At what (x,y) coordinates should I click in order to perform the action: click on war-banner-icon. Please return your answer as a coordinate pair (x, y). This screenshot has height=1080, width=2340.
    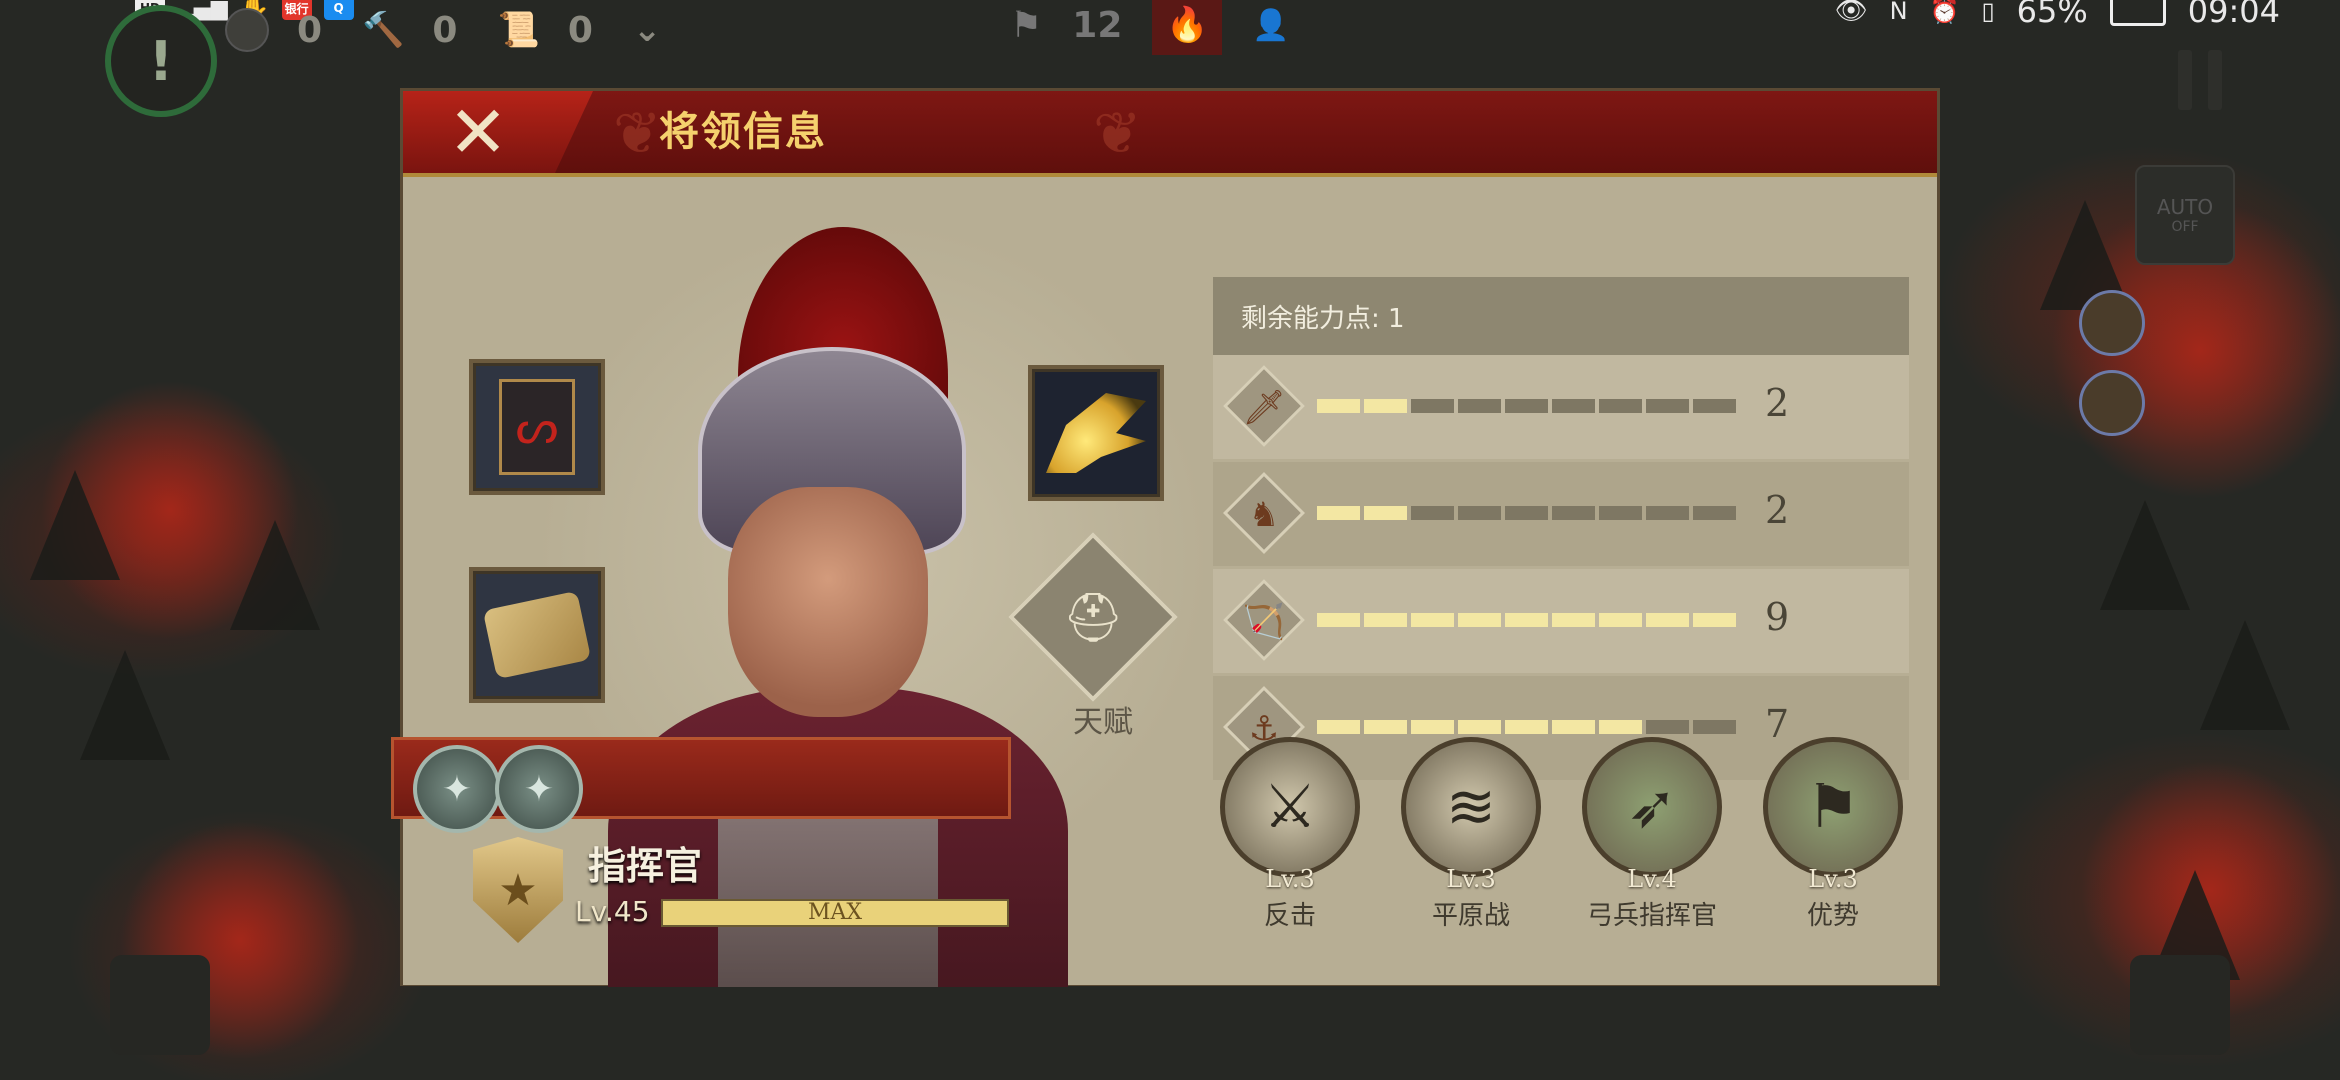
    Looking at the image, I should click on (537, 427).